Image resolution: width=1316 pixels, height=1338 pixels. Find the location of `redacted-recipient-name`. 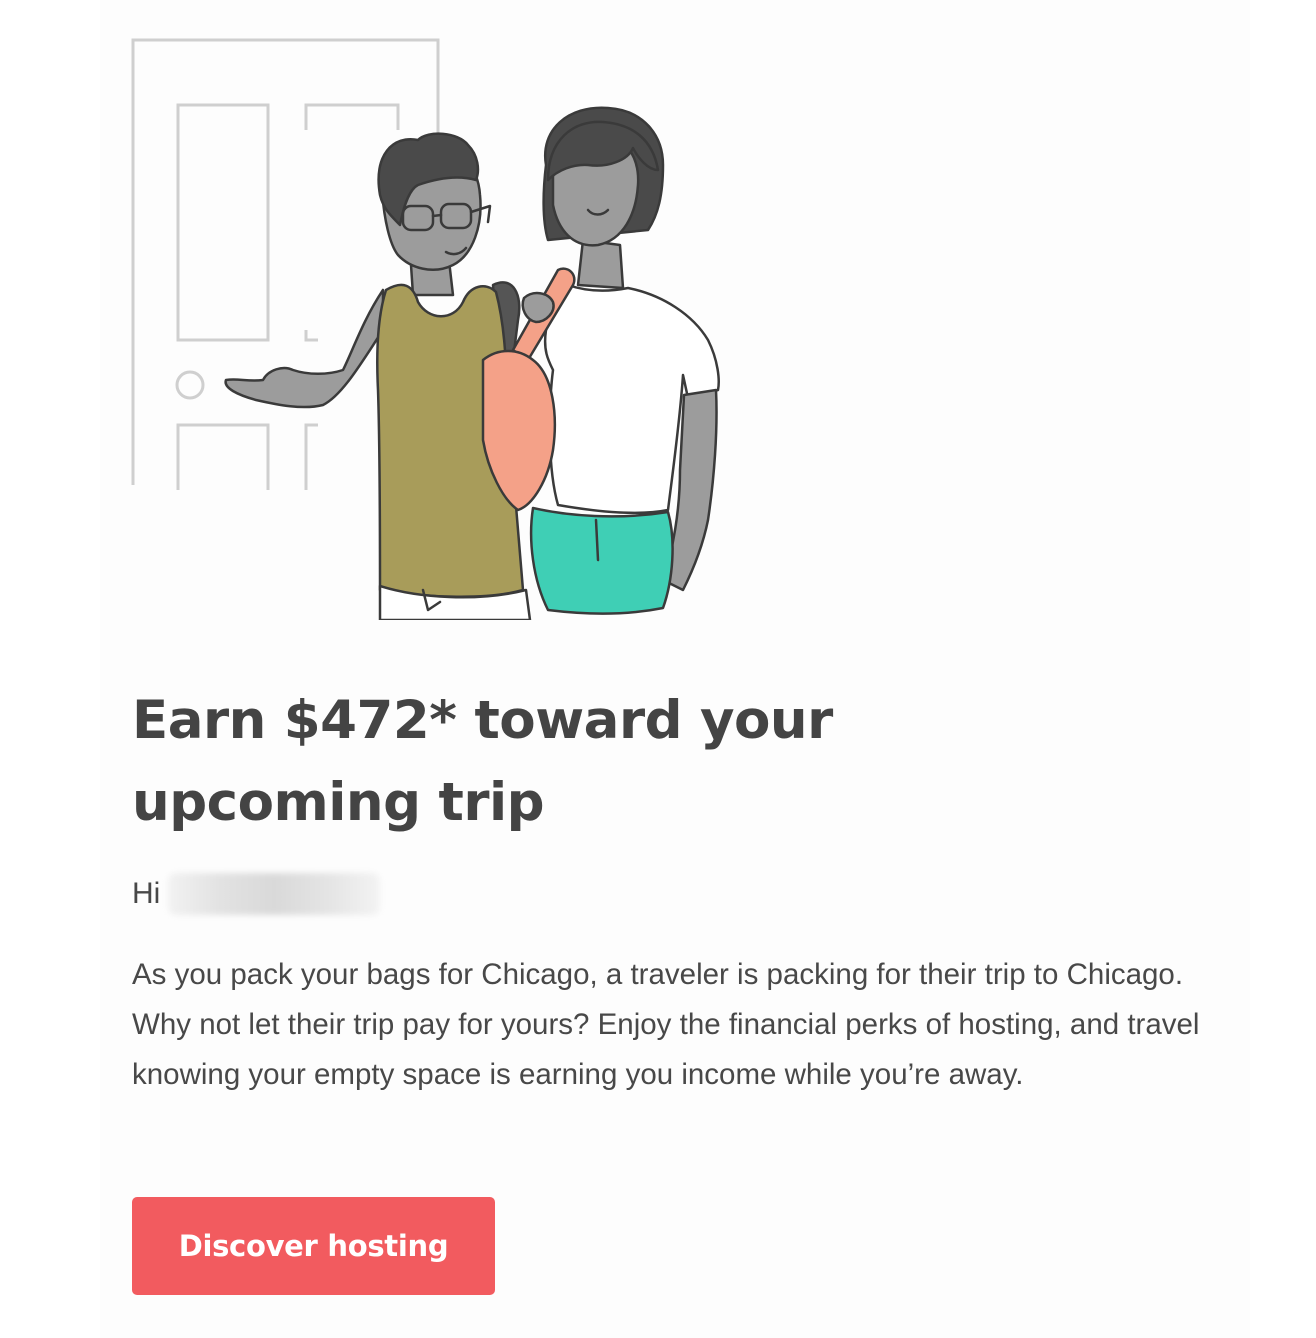

redacted-recipient-name is located at coordinates (274, 894).